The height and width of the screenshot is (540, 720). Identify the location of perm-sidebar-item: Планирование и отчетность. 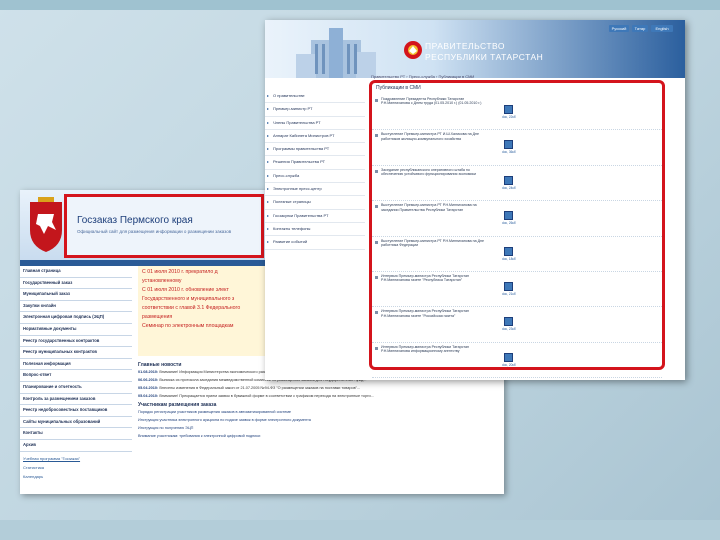
(76, 388).